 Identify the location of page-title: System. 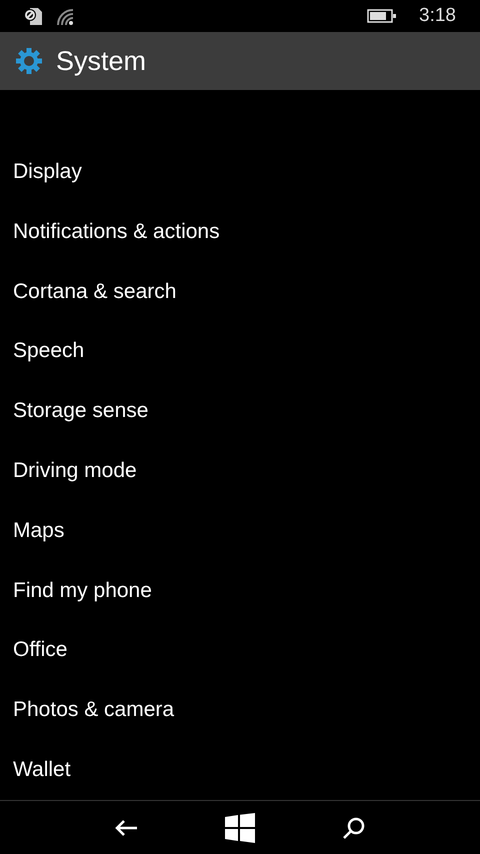
(101, 61).